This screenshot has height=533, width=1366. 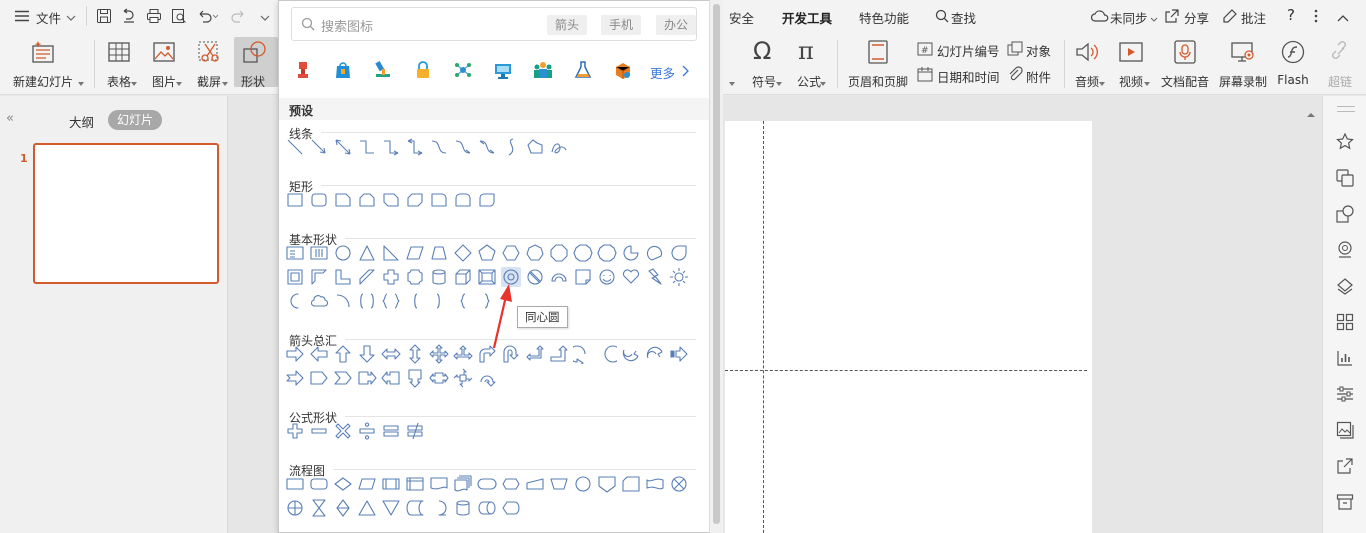 I want to click on monitor-icon, so click(x=503, y=70).